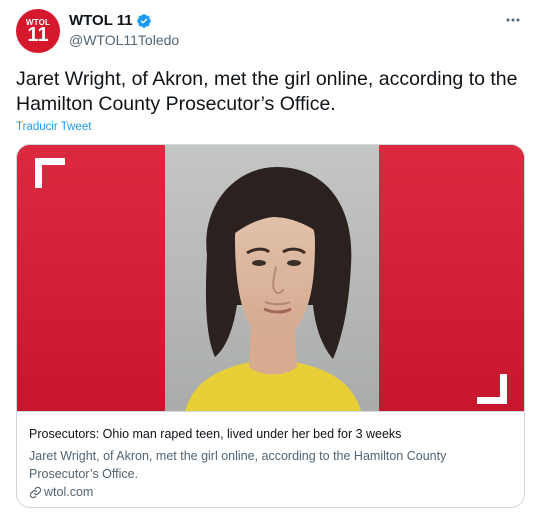 The height and width of the screenshot is (526, 539). I want to click on more-horizontal-icon, so click(513, 20).